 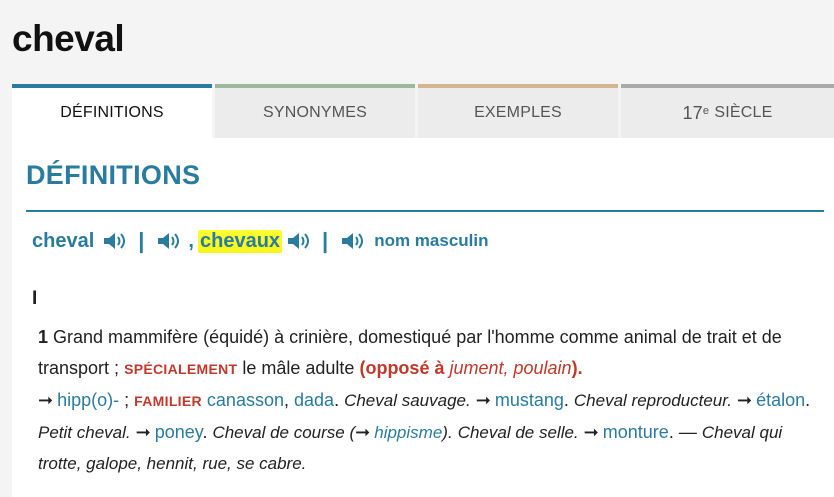 What do you see at coordinates (43, 337) in the screenshot?
I see `sense-number: 1` at bounding box center [43, 337].